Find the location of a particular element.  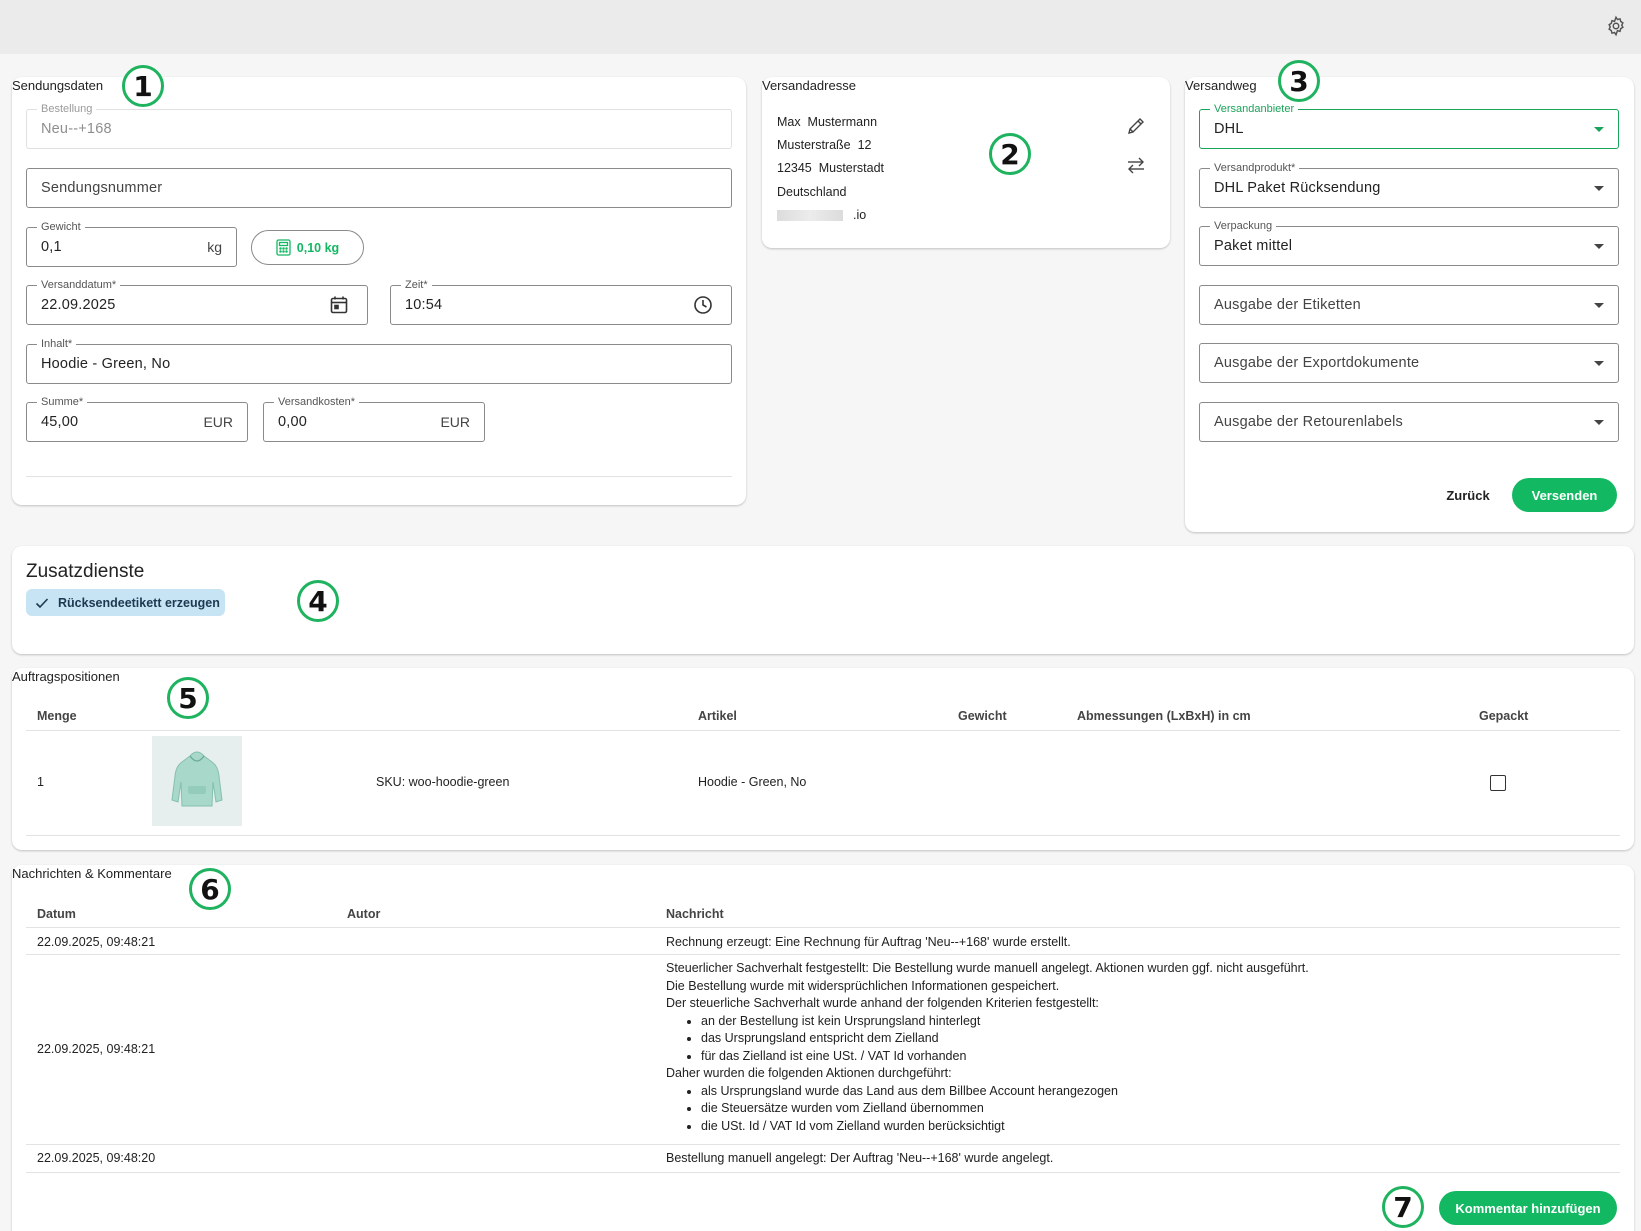

row-artikel: Hoodie - Green, No is located at coordinates (752, 782).